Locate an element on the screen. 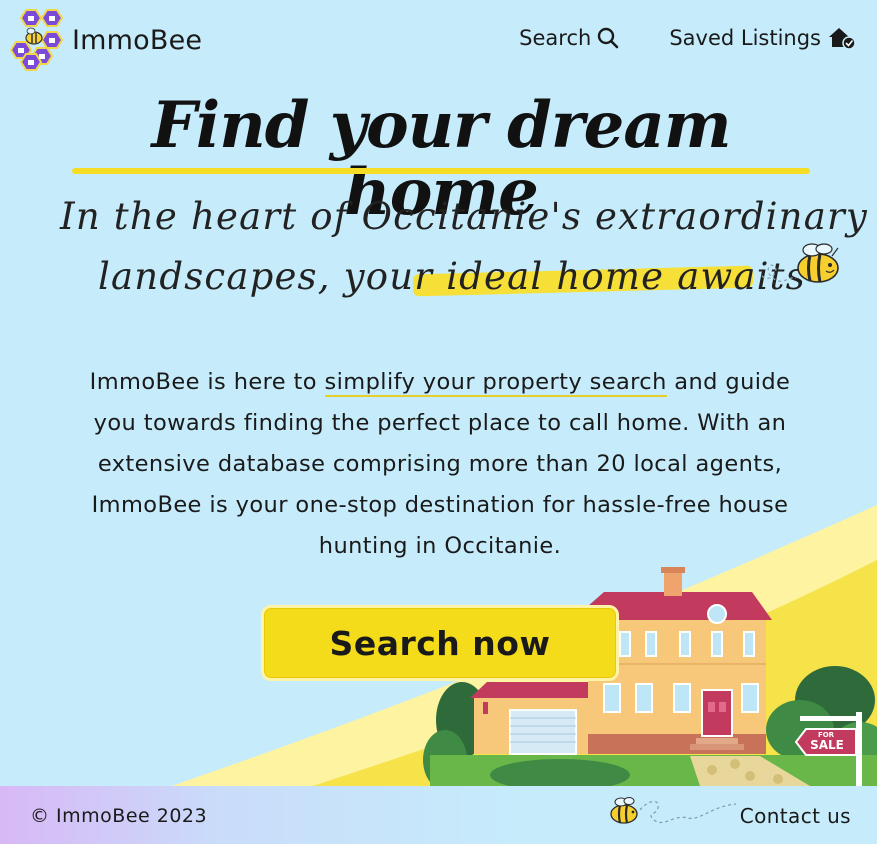 The image size is (877, 844). hero-subtitle-line2: landscapes, your ideal home awaits is located at coordinates (452, 276).